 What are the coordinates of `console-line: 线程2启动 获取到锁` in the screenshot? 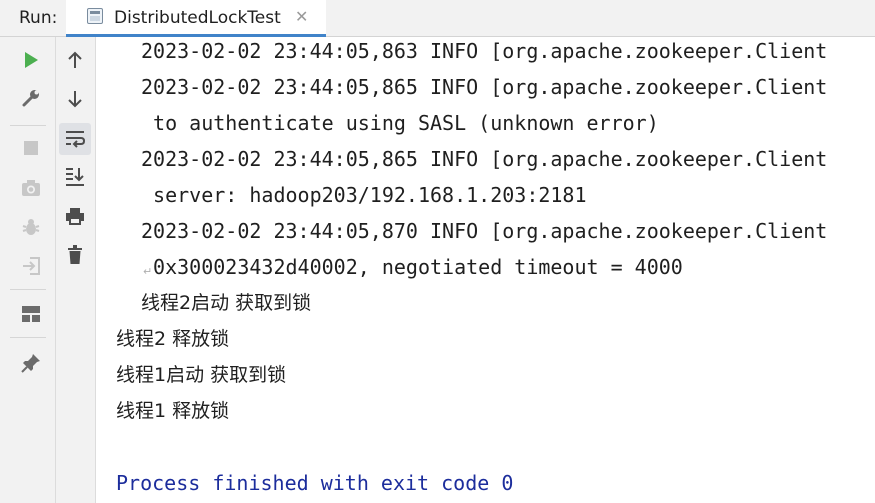 It's located at (226, 303).